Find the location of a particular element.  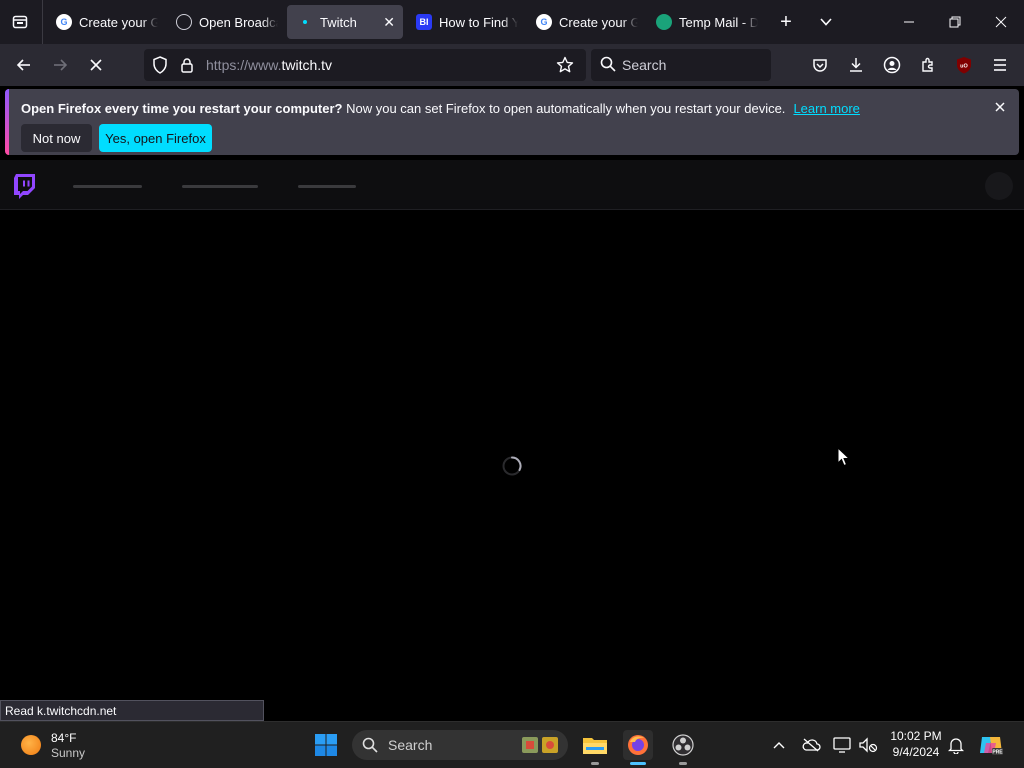

tab-google-account-1: G Create your Google Account is located at coordinates (102, 22).